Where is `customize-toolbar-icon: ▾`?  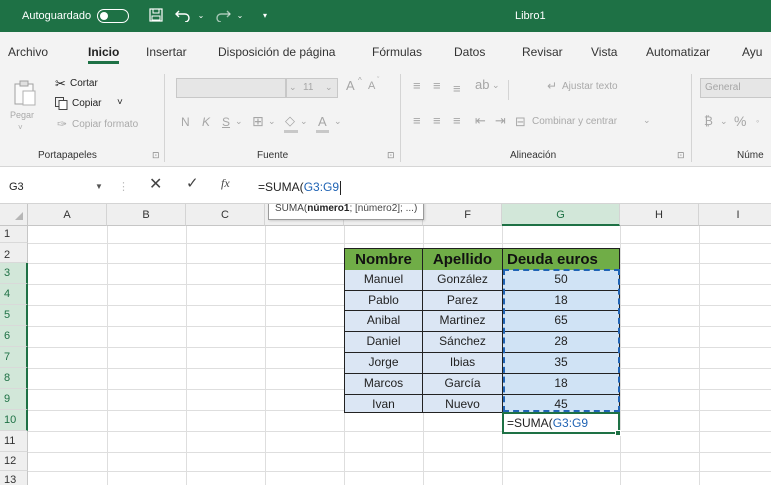
customize-toolbar-icon: ▾ is located at coordinates (265, 15).